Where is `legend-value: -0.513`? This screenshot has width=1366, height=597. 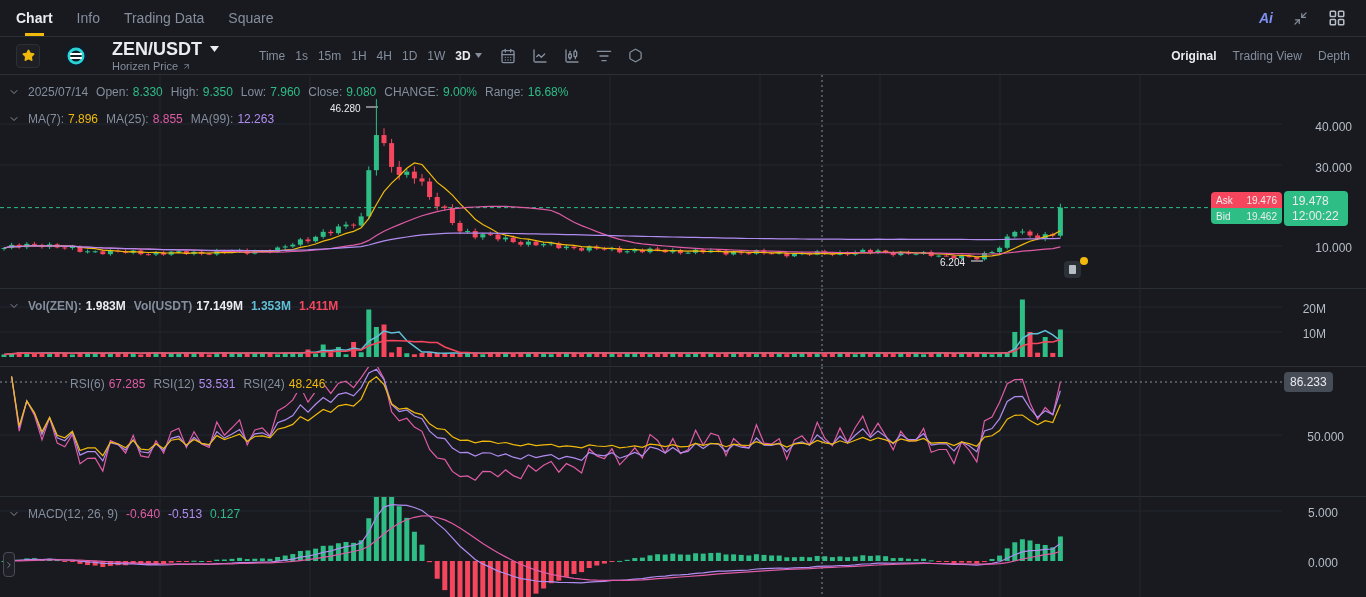 legend-value: -0.513 is located at coordinates (185, 514).